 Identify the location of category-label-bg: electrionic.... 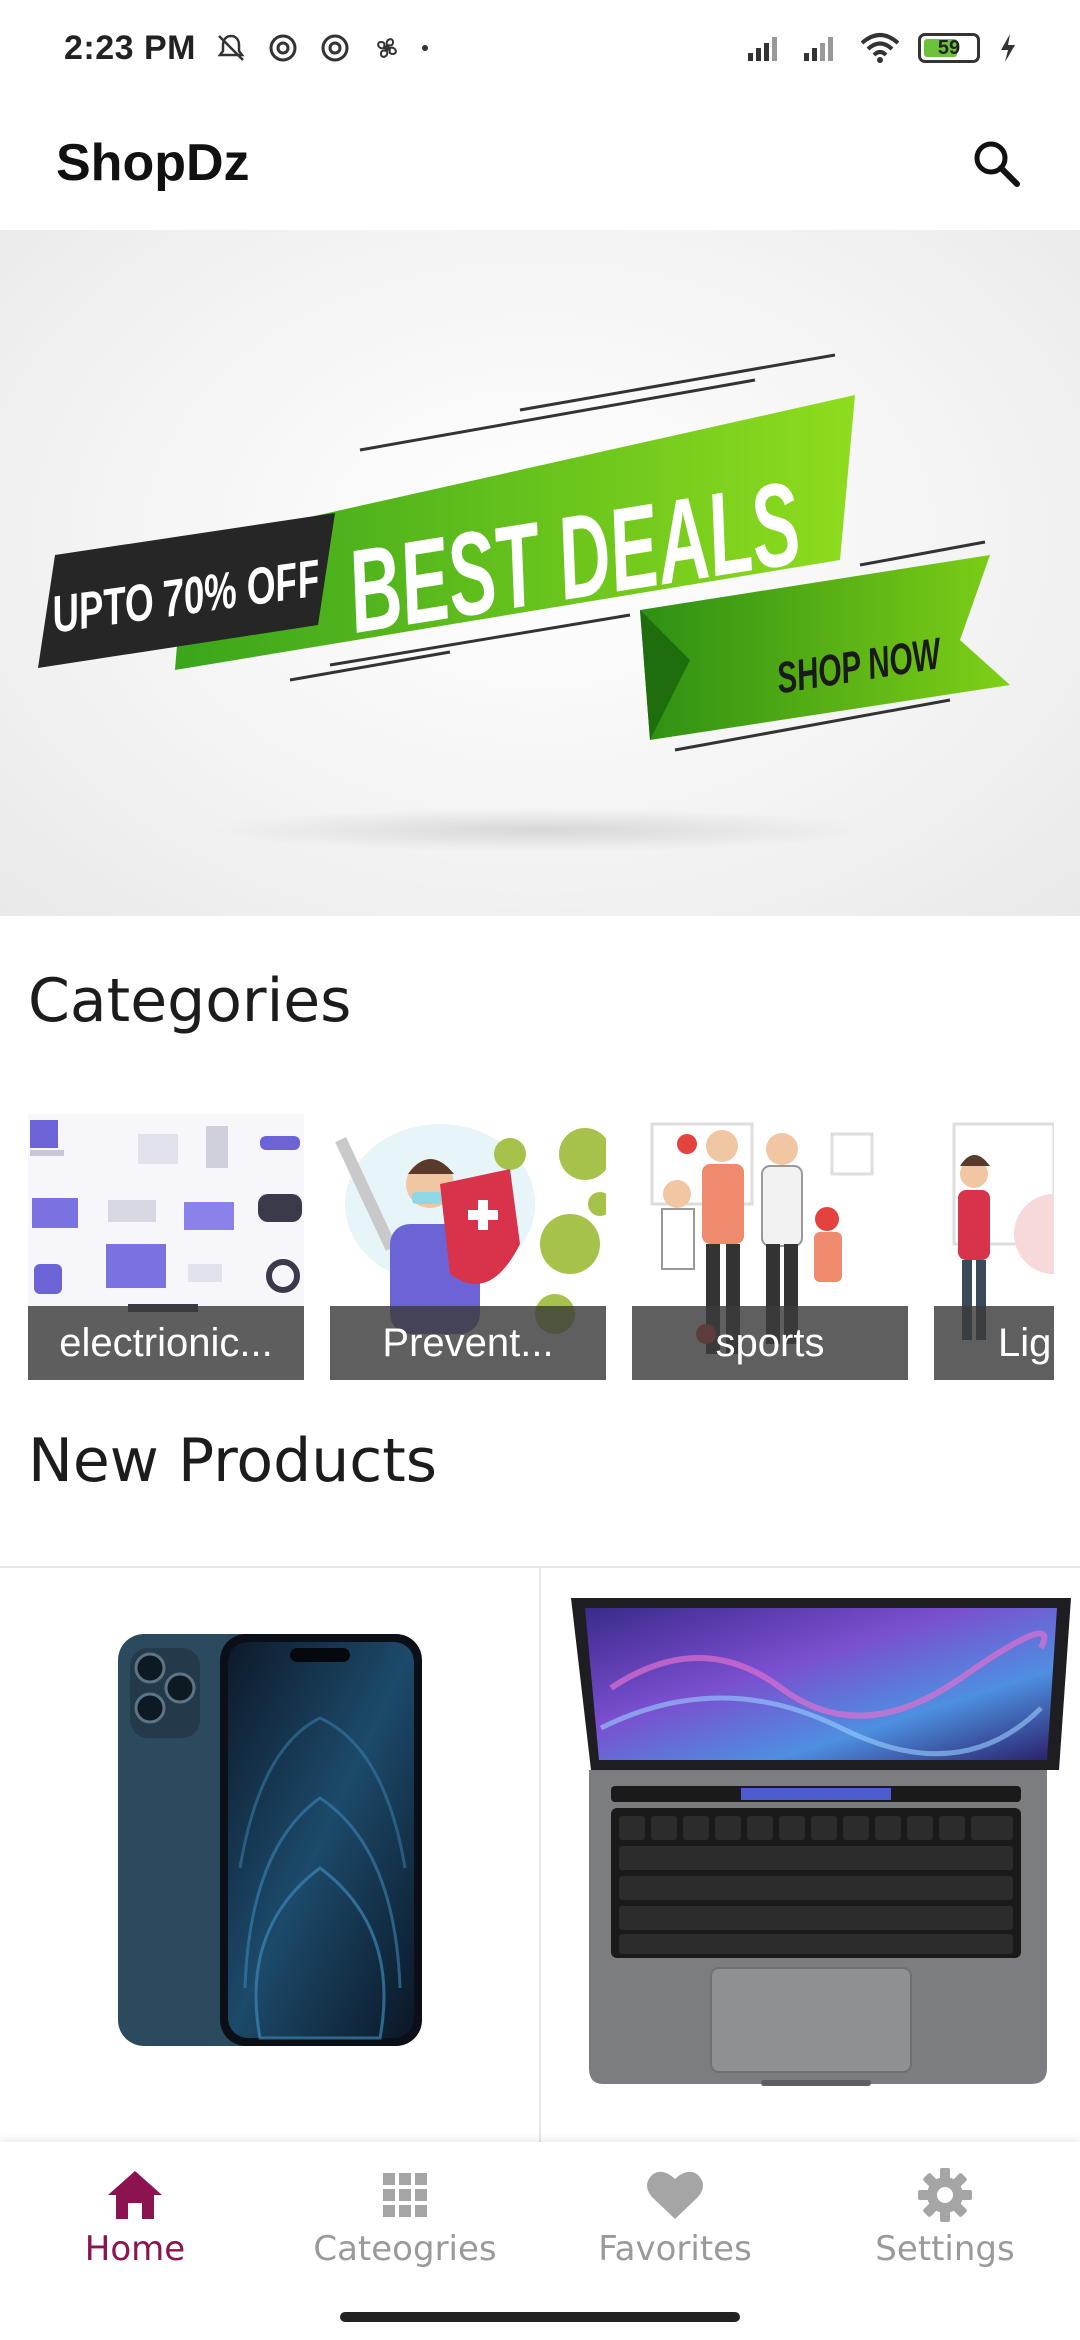
(166, 1343).